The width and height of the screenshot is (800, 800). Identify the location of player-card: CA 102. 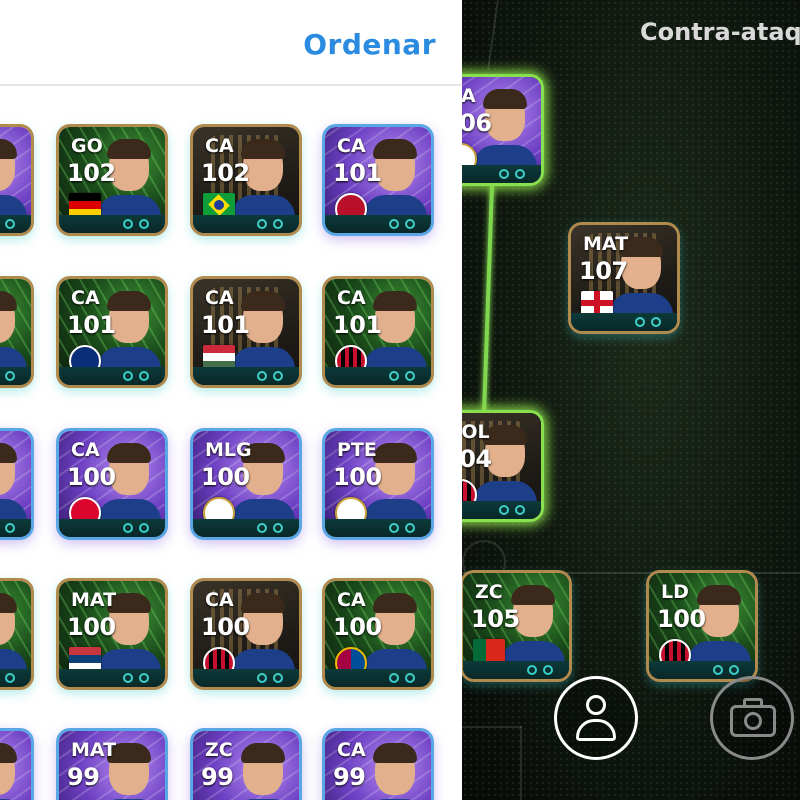
(246, 180).